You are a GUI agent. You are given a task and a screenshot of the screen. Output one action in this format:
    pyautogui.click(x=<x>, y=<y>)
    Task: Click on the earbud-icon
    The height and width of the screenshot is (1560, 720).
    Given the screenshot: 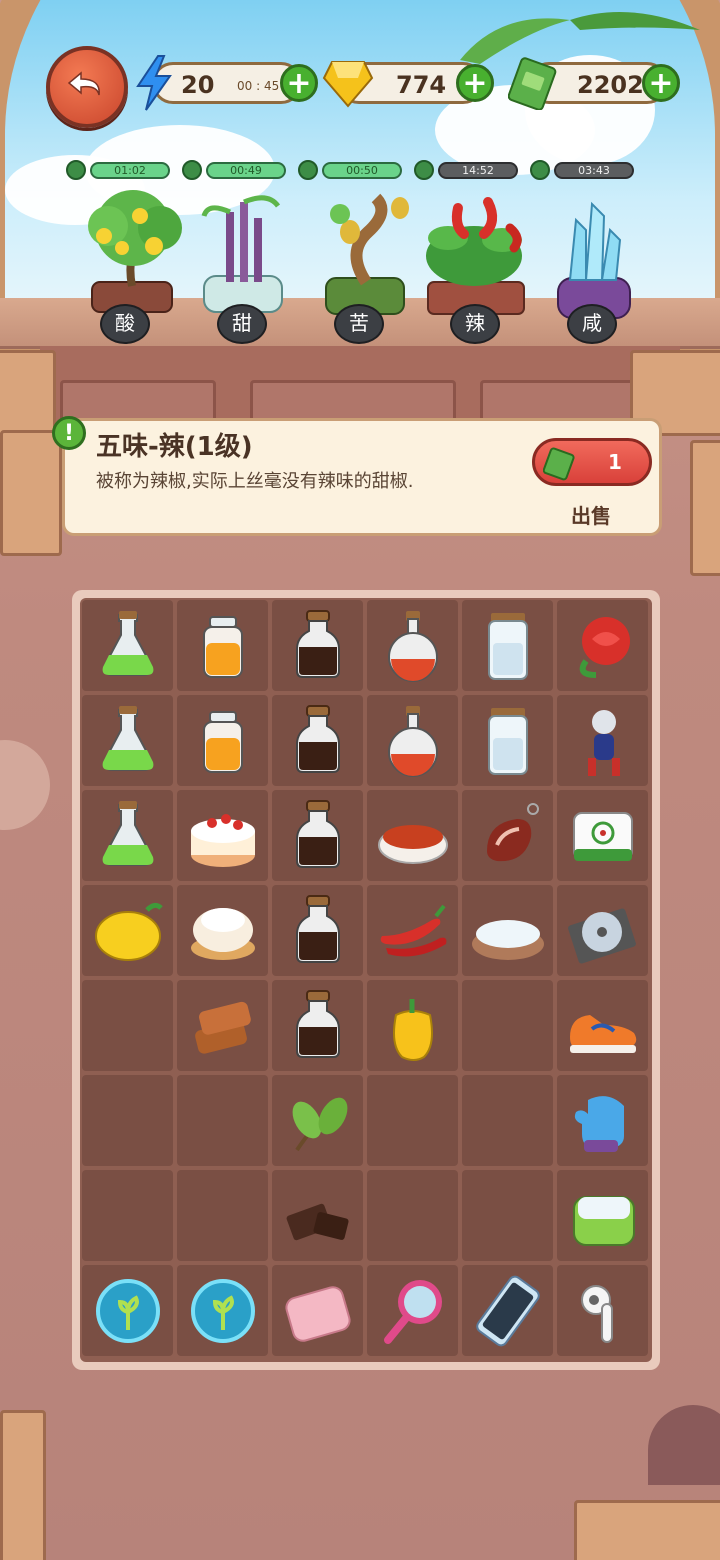 What is the action you would take?
    pyautogui.click(x=603, y=1311)
    